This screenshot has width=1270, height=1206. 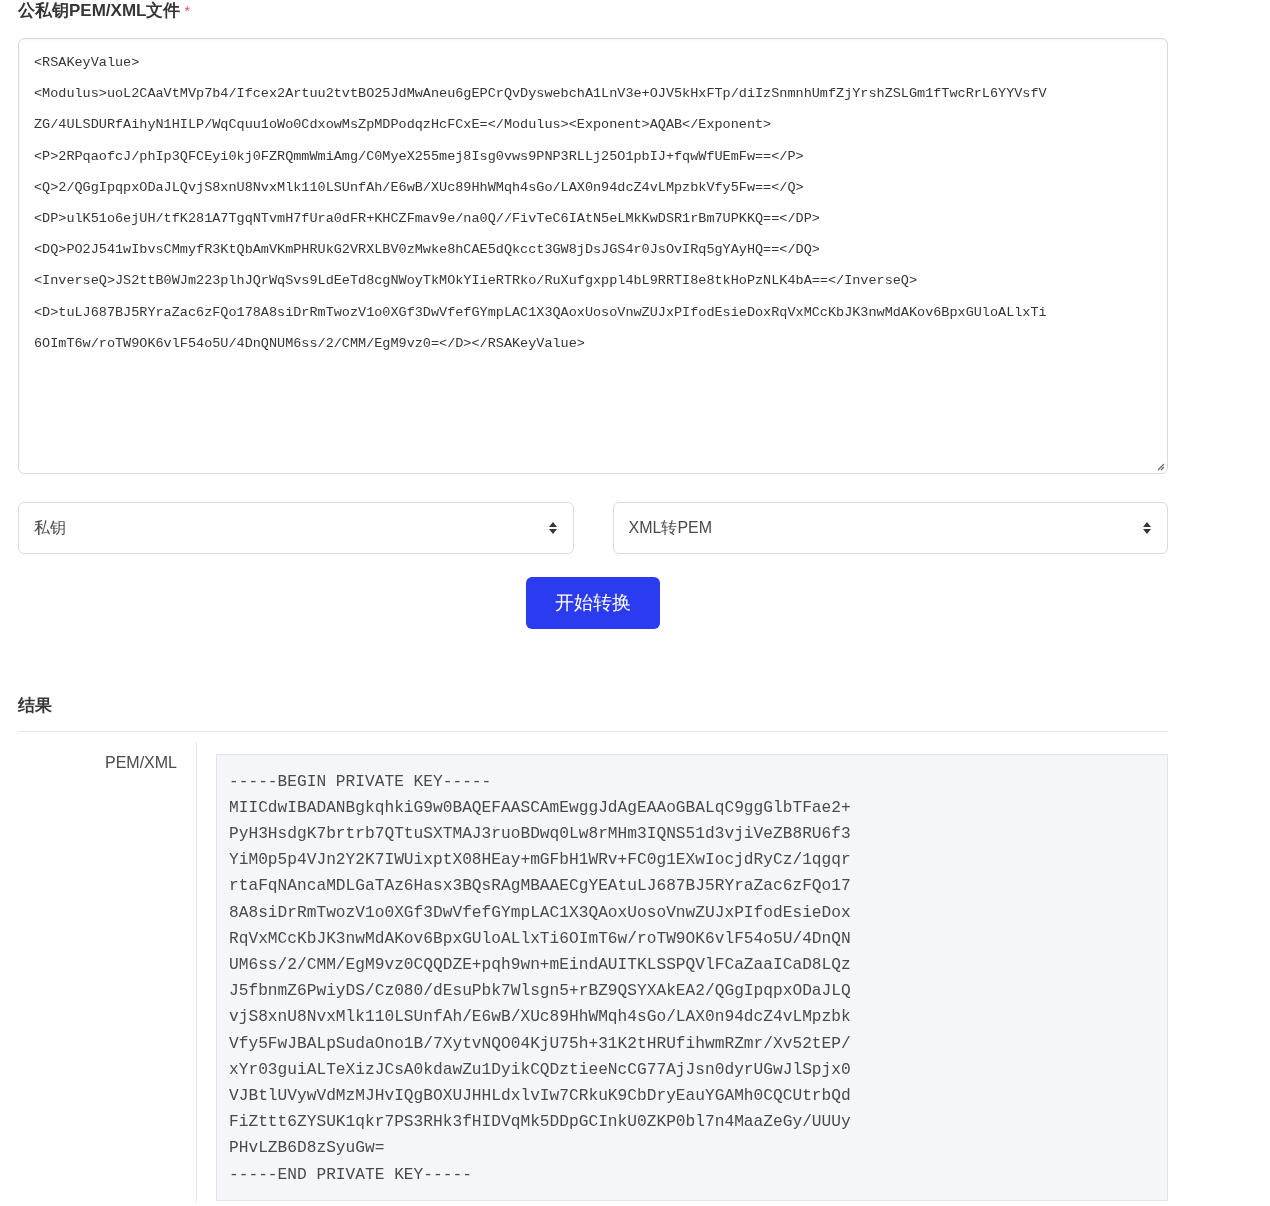 I want to click on select-dropdown: XML转PEM, so click(x=890, y=528).